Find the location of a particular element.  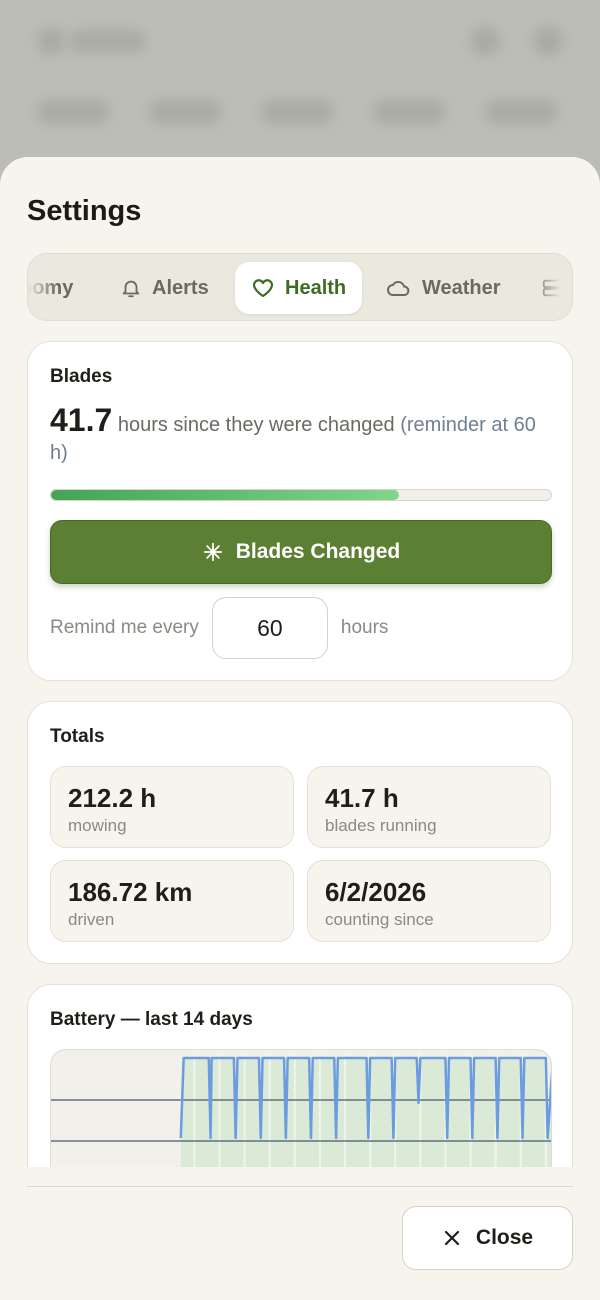

blades-progress-bar is located at coordinates (301, 495).